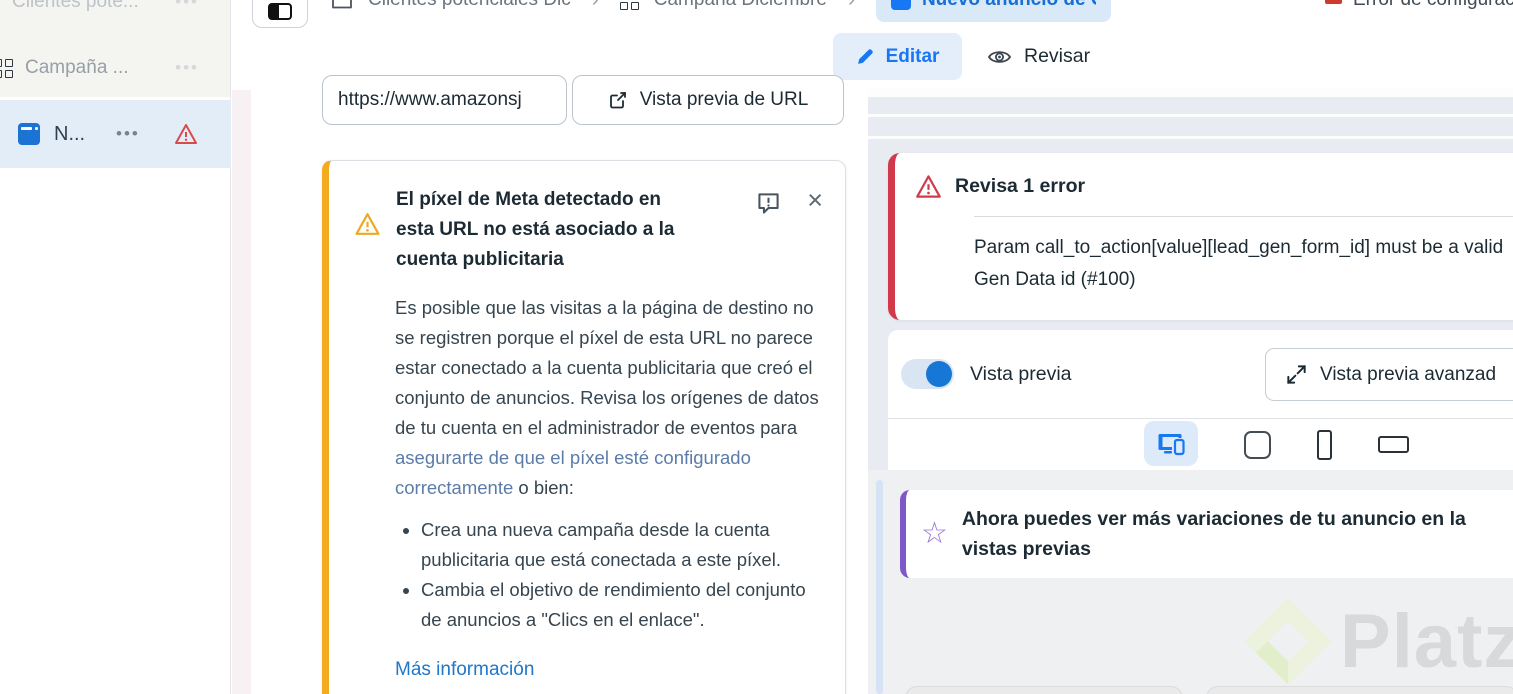 This screenshot has width=1513, height=694. What do you see at coordinates (444, 100) in the screenshot?
I see `website-url-input` at bounding box center [444, 100].